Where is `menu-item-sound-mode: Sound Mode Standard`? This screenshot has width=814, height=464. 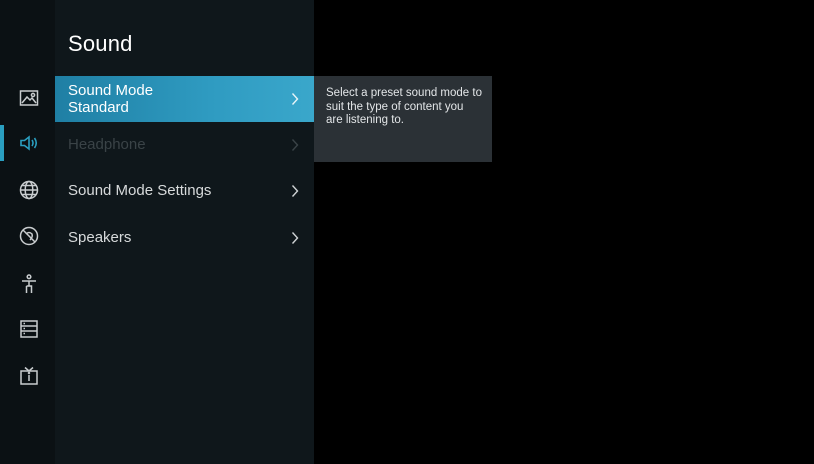 menu-item-sound-mode: Sound Mode Standard is located at coordinates (184, 99).